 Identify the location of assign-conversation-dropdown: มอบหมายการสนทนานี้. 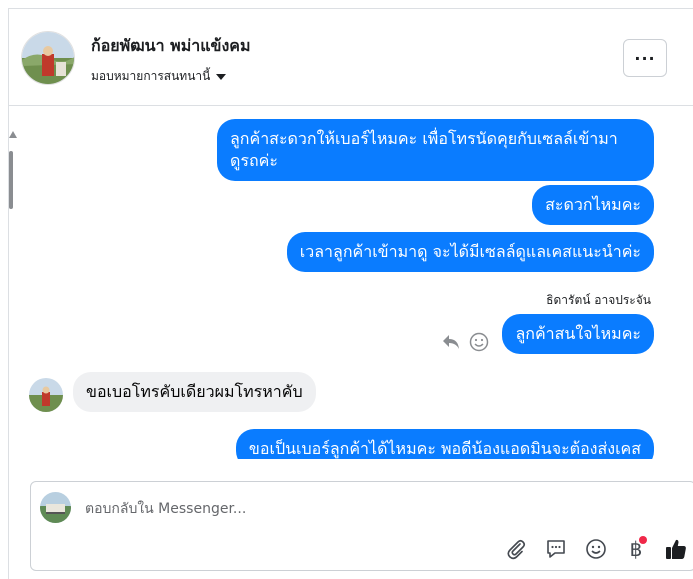
(159, 76).